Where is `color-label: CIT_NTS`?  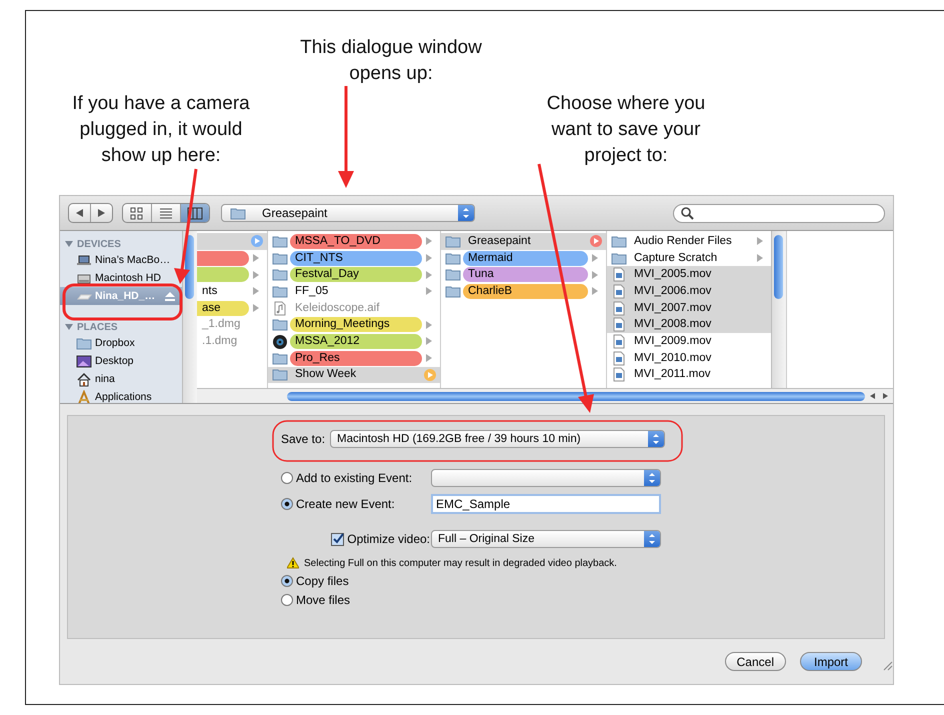
color-label: CIT_NTS is located at coordinates (356, 258).